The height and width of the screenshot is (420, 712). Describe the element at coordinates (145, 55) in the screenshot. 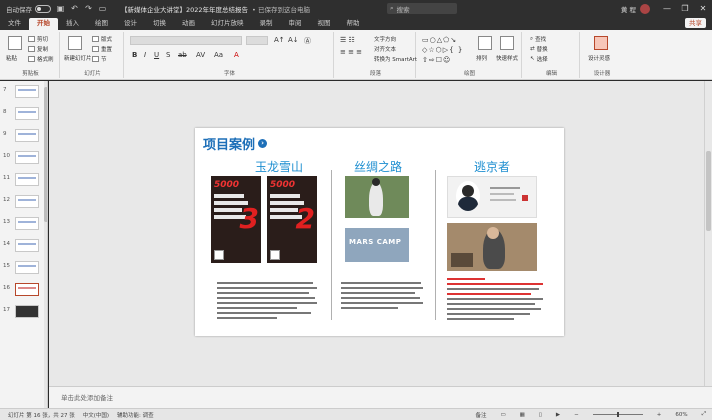

I see `italic-icon: I` at that location.